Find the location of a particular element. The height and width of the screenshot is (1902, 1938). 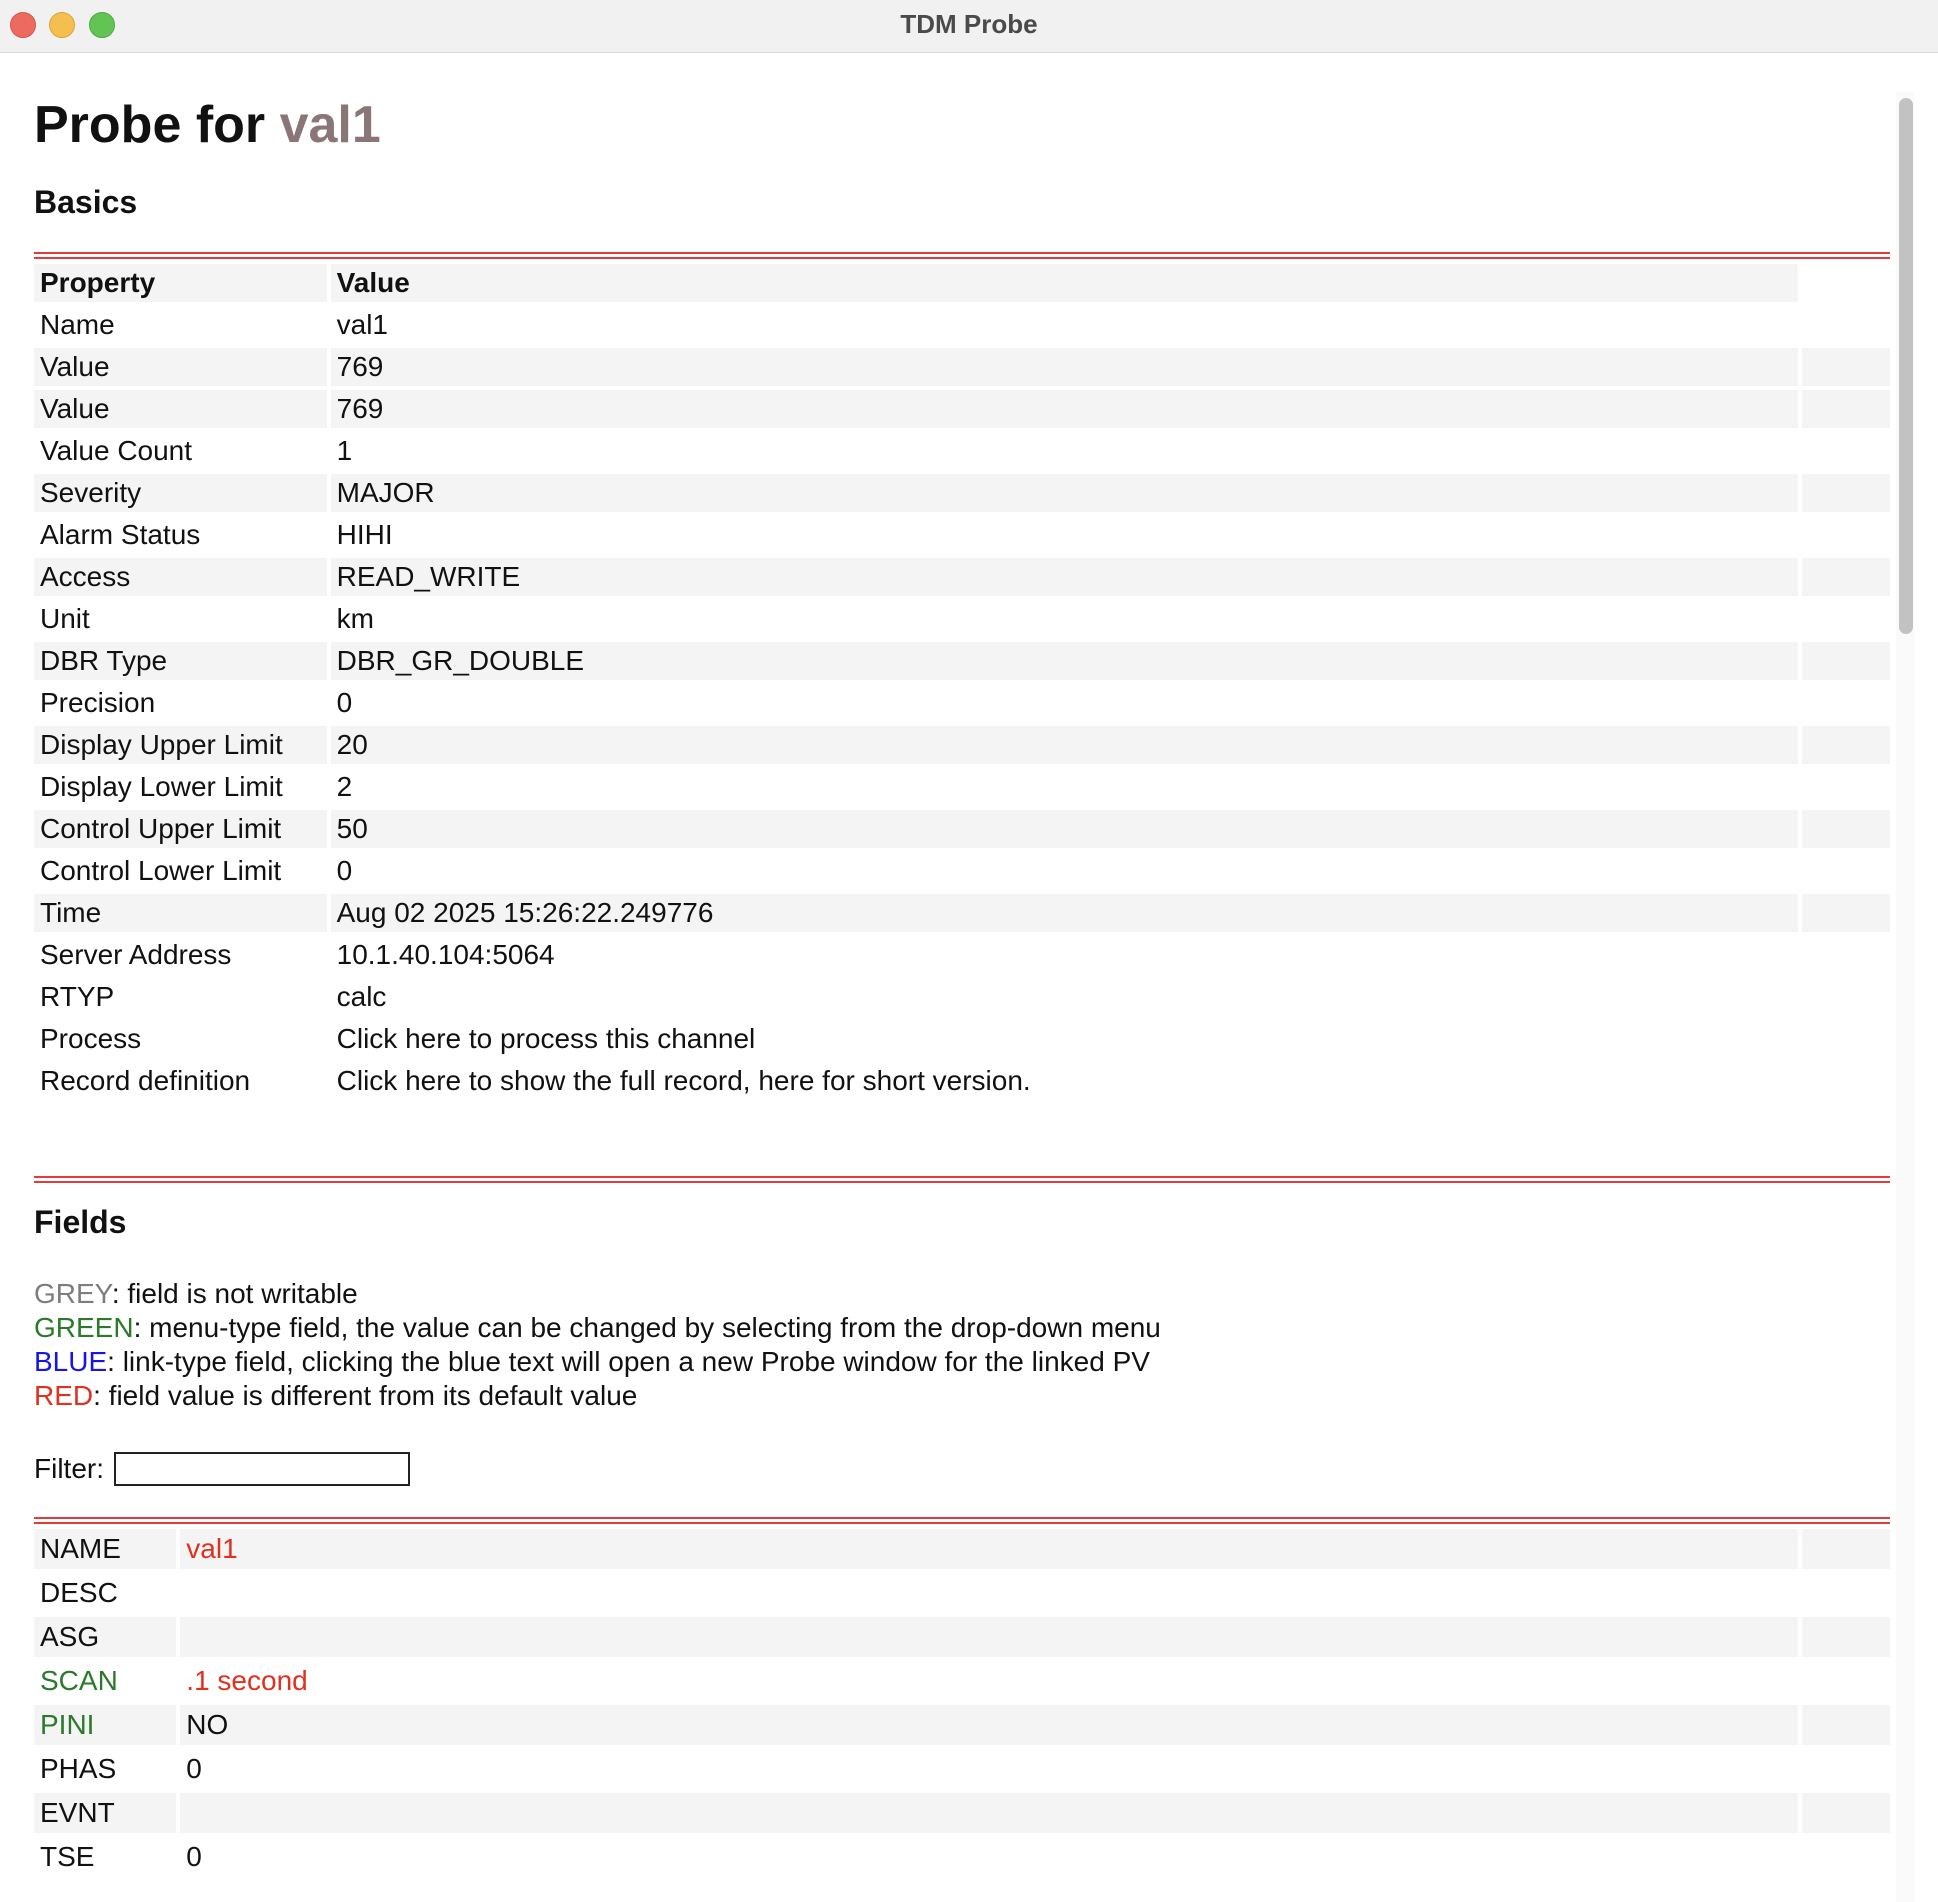

basics-row: Value 769 is located at coordinates (962, 367).